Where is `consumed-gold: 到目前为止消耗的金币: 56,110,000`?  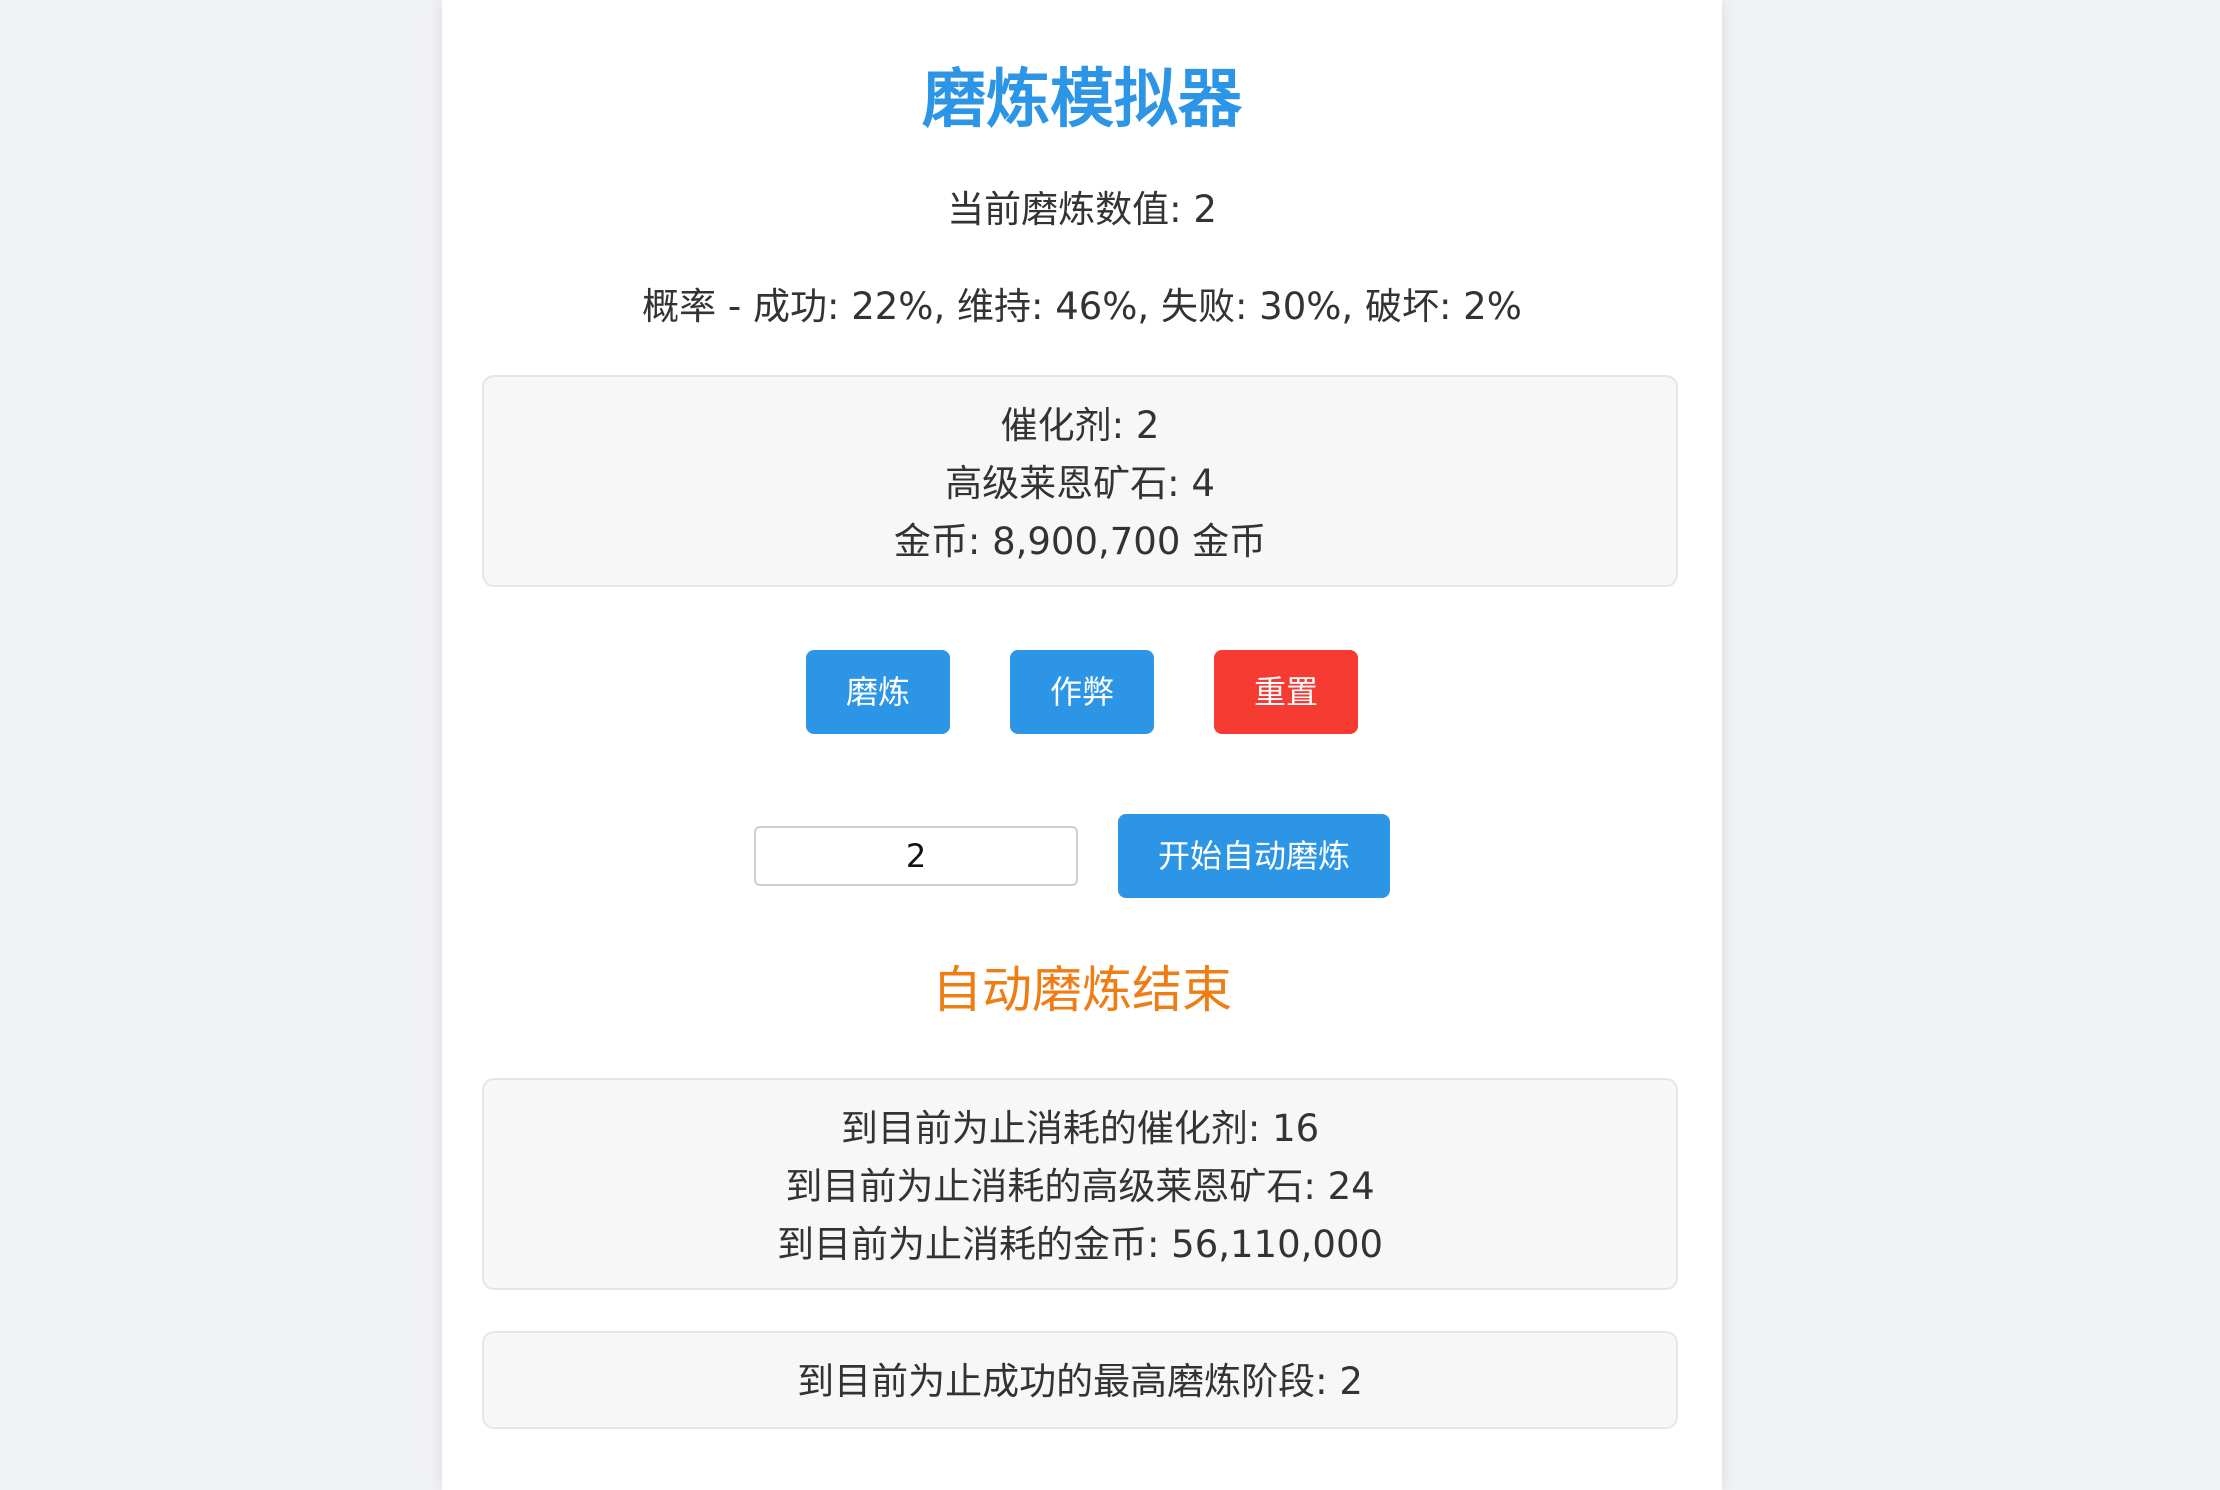 consumed-gold: 到目前为止消耗的金币: 56,110,000 is located at coordinates (1080, 1244).